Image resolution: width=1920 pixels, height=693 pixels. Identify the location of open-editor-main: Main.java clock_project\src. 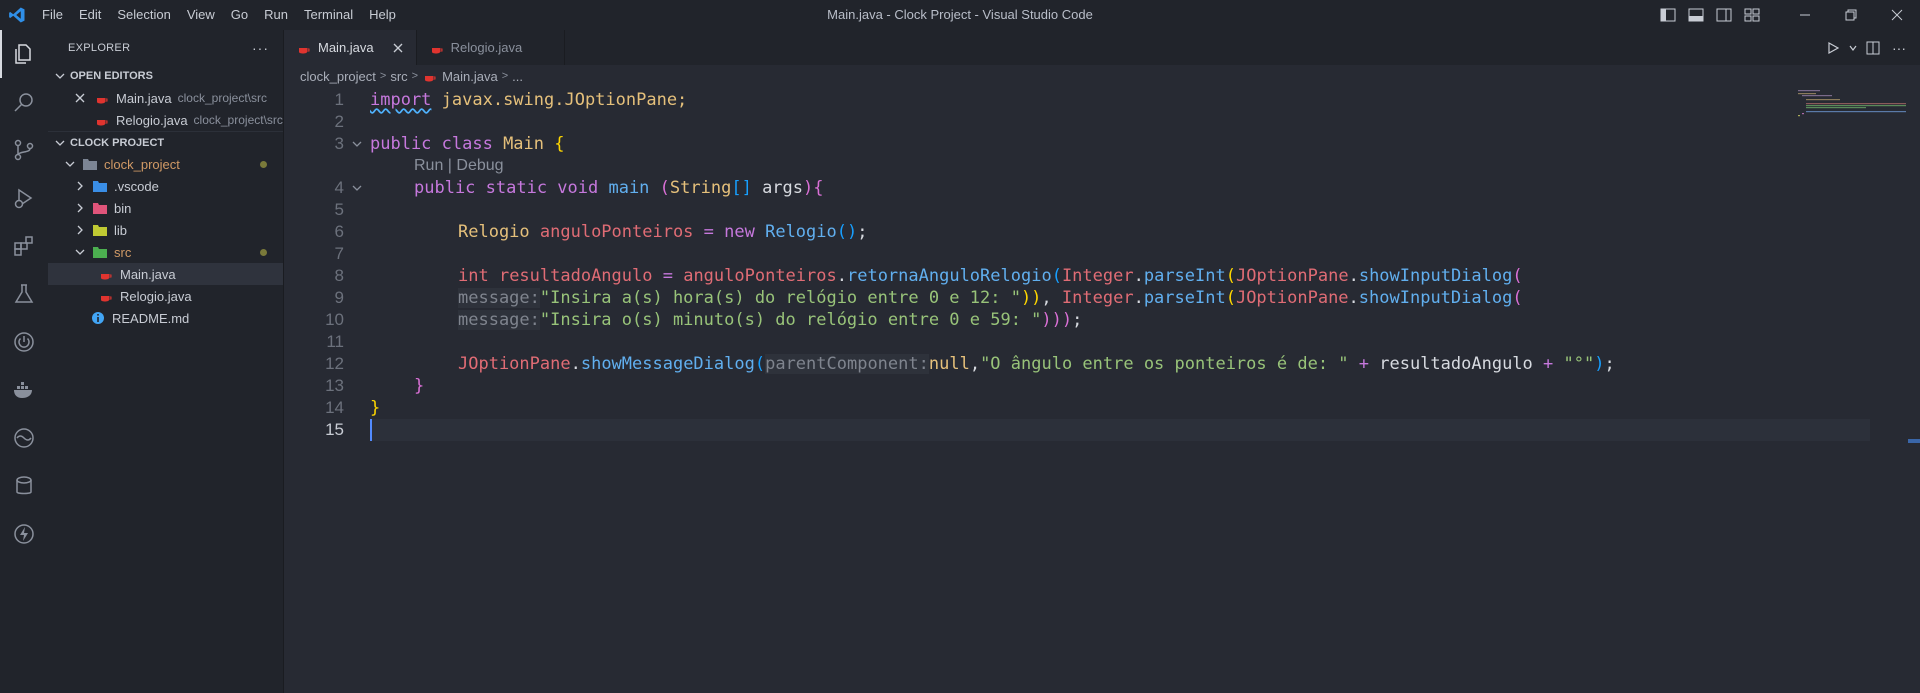
(165, 98).